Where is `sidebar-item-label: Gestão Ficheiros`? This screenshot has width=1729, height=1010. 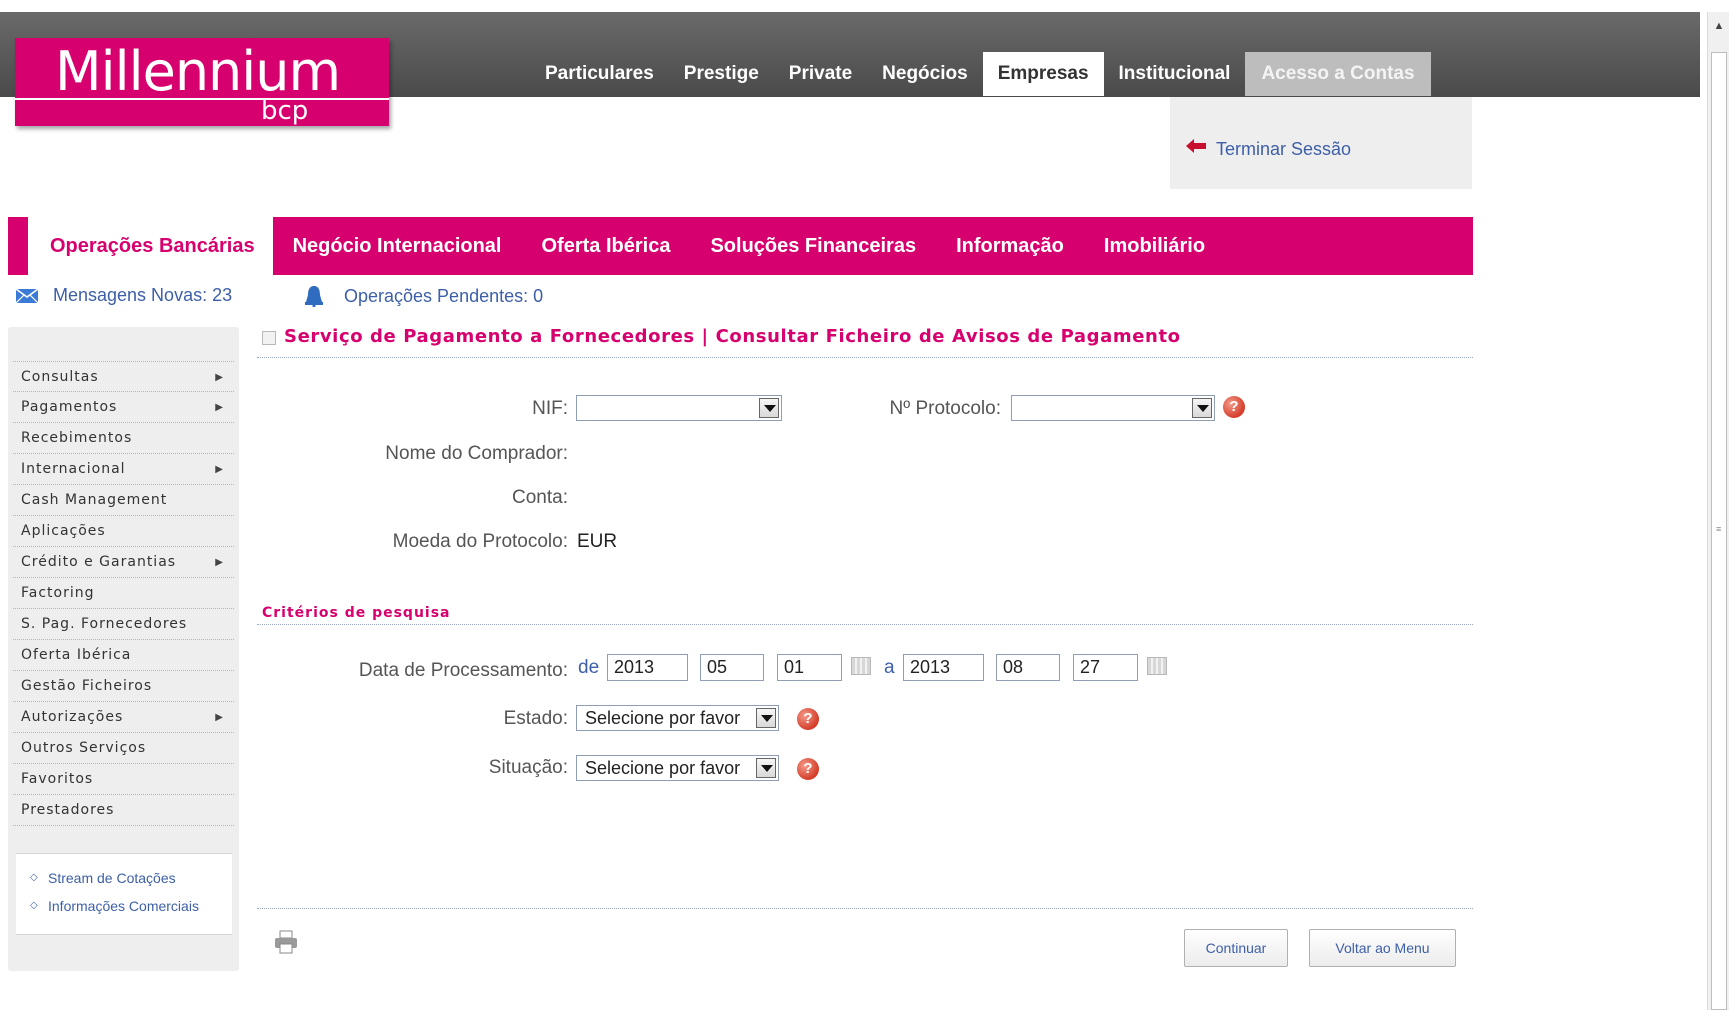
sidebar-item-label: Gestão Ficheiros is located at coordinates (87, 686).